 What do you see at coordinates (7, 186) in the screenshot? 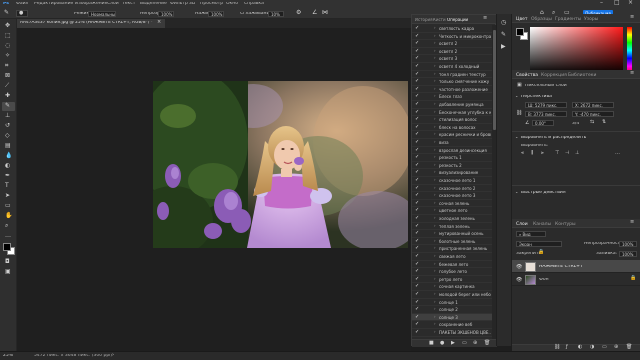
I see `type-tool-icon: T` at bounding box center [7, 186].